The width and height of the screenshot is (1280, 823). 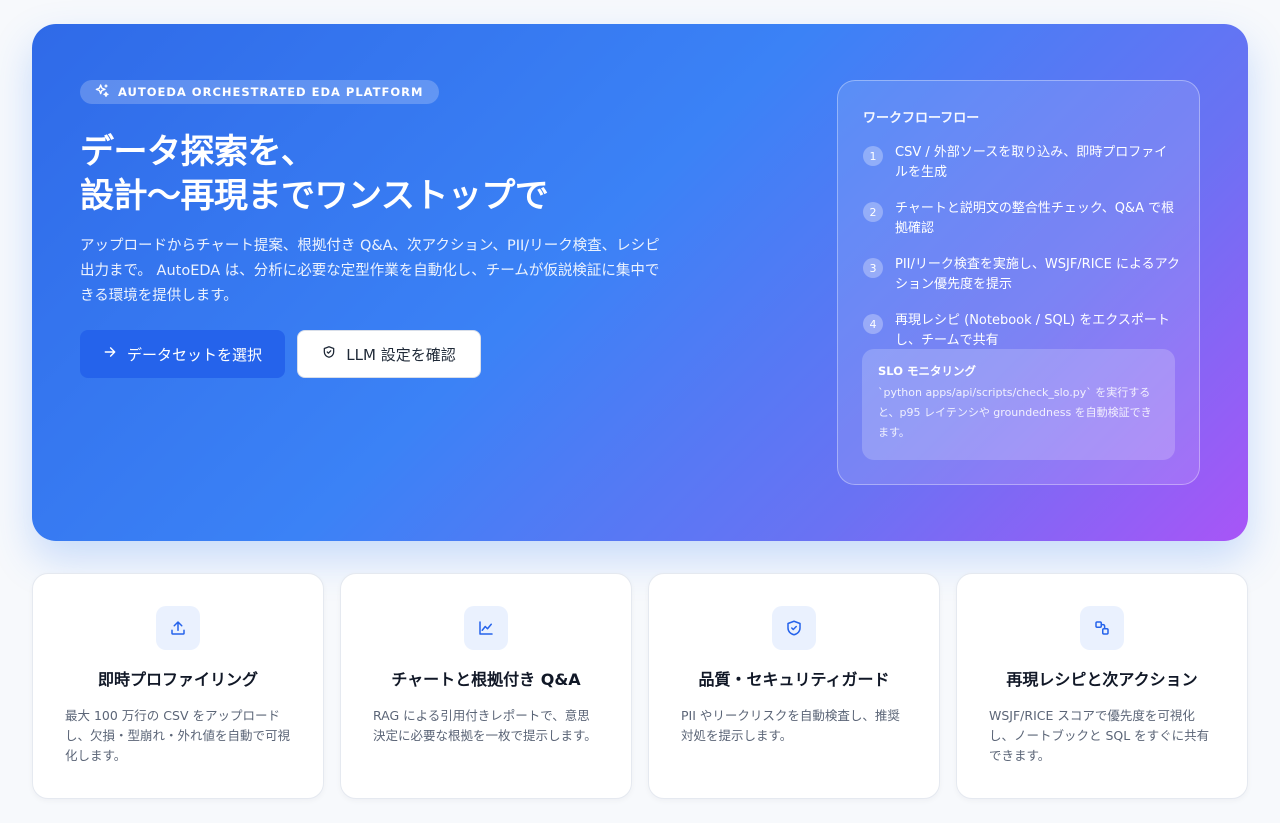 I want to click on platform-badge: AUTOEDA ORCHESTRATED EDA PLATFORM, so click(x=260, y=92).